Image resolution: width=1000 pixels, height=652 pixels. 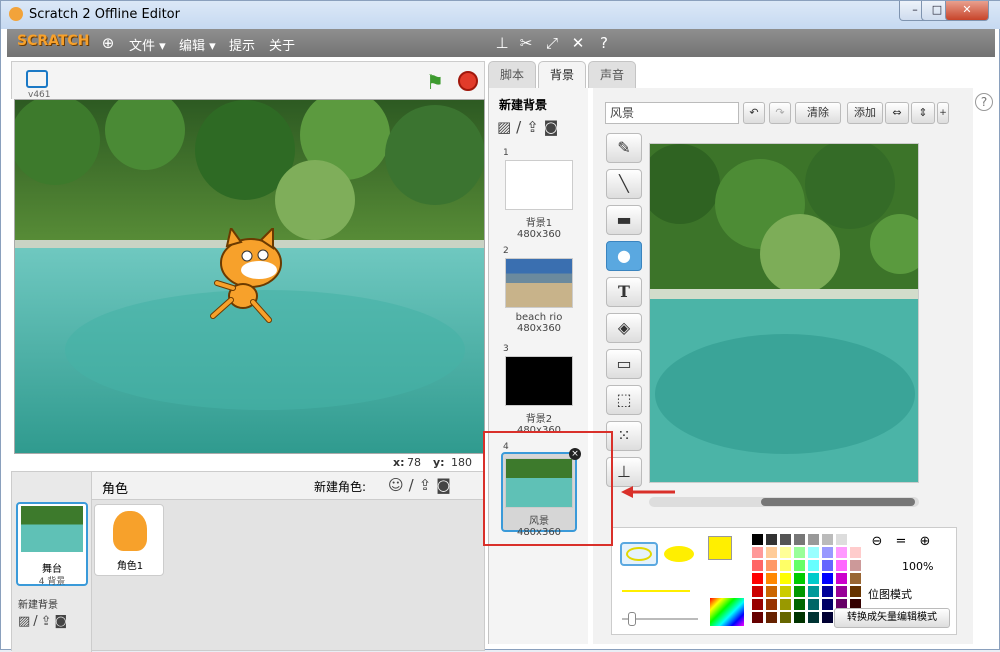 I want to click on rectangle-tool: ▬, so click(x=624, y=220).